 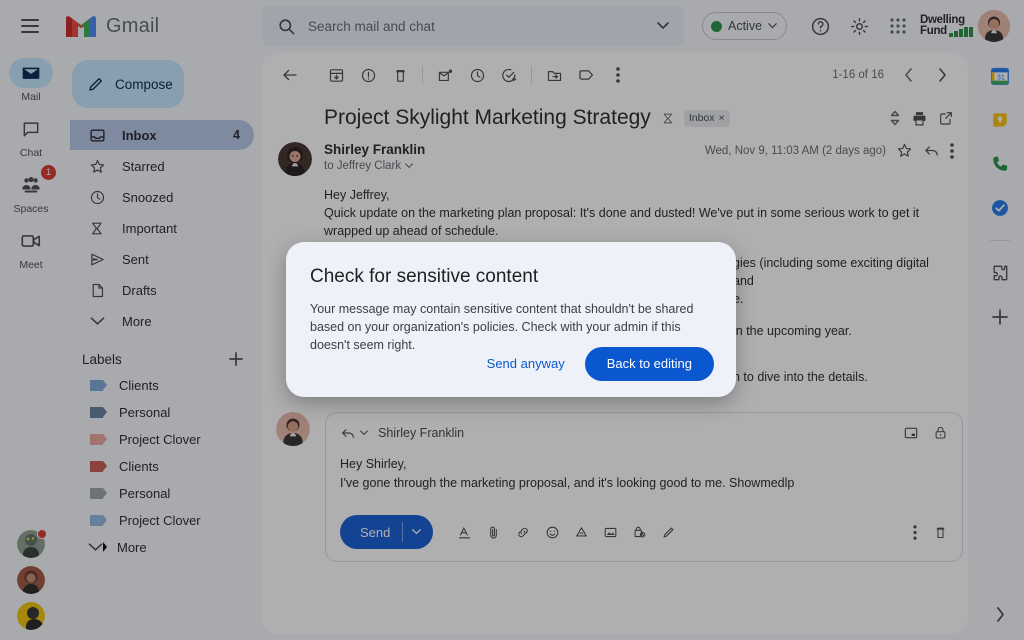 What do you see at coordinates (649, 363) in the screenshot?
I see `back-to-editing-button: Back to editing` at bounding box center [649, 363].